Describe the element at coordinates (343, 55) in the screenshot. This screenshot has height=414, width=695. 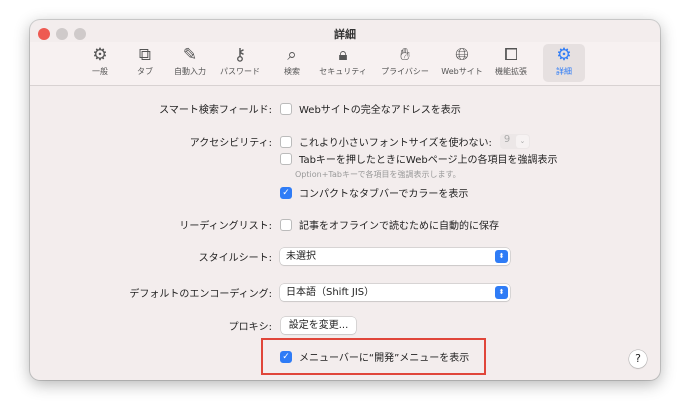
I see `lock-icon: 🔒︎` at that location.